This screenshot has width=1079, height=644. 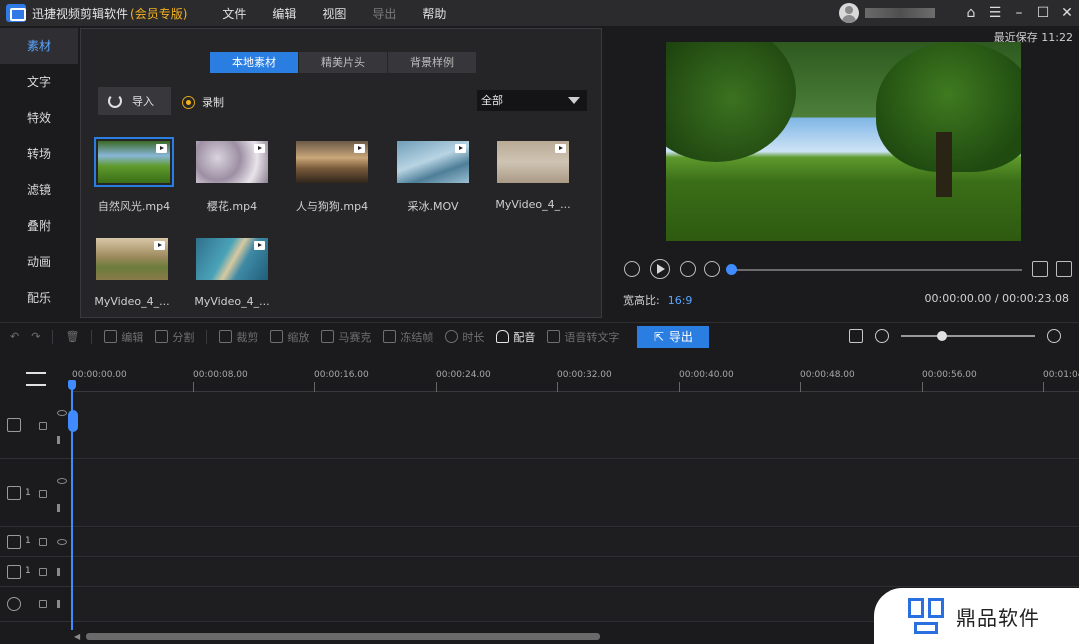 I want to click on sidebar-item-animation: 动画, so click(x=39, y=262).